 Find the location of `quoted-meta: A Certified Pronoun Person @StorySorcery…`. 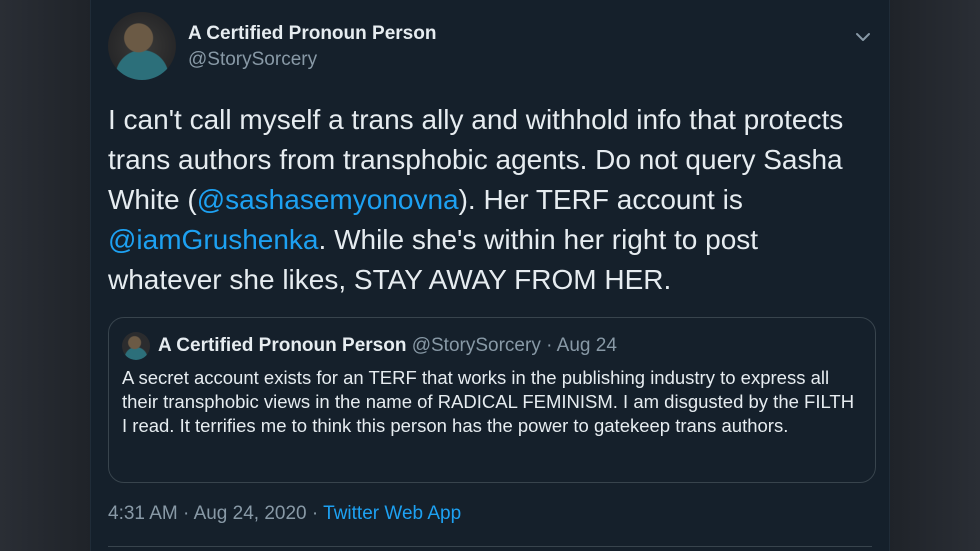

quoted-meta: A Certified Pronoun Person @StorySorcery… is located at coordinates (387, 346).